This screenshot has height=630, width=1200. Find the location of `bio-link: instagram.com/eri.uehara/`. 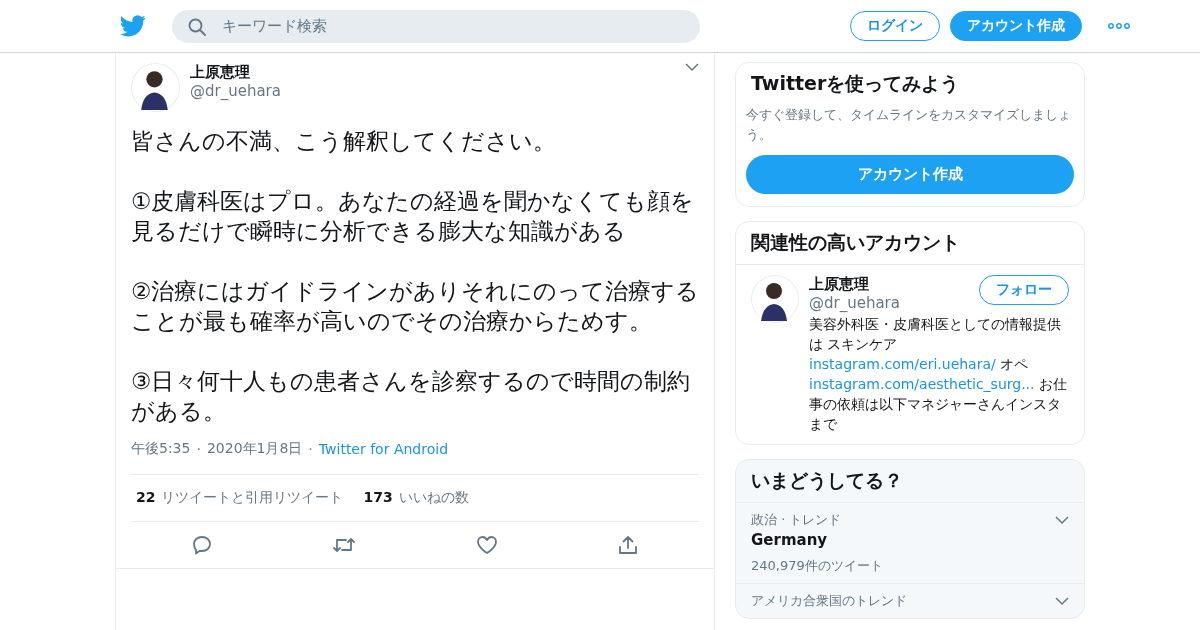

bio-link: instagram.com/eri.uehara/ is located at coordinates (902, 364).